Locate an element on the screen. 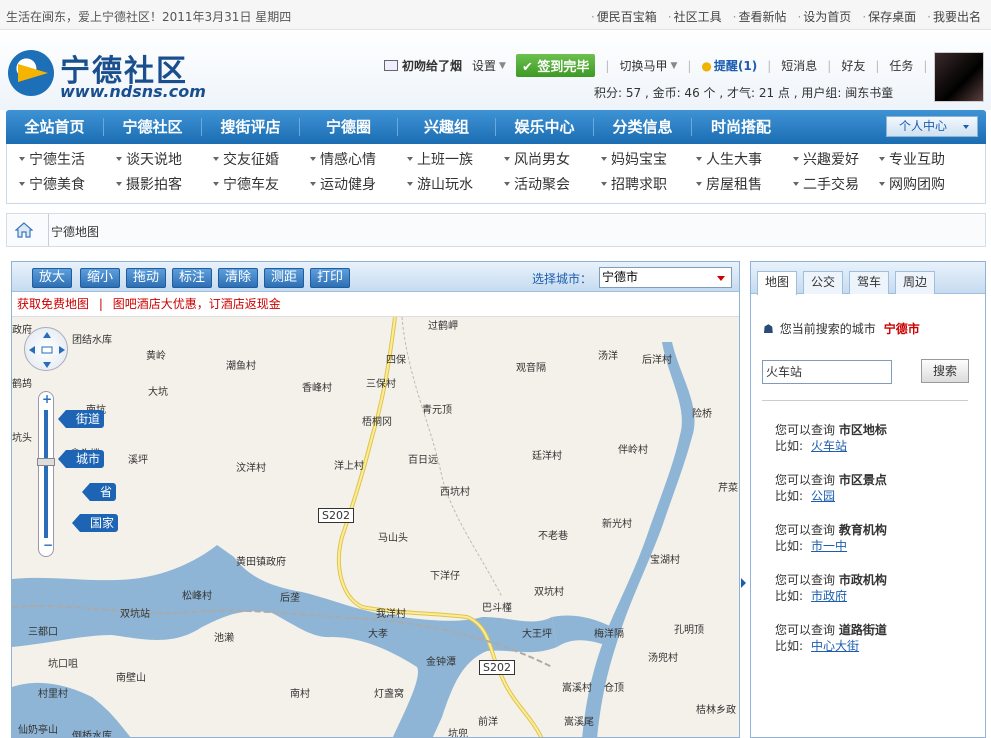 The width and height of the screenshot is (991, 738). hotel-promo-link: 图吧酒店大优惠，订酒店返现金 is located at coordinates (197, 304).